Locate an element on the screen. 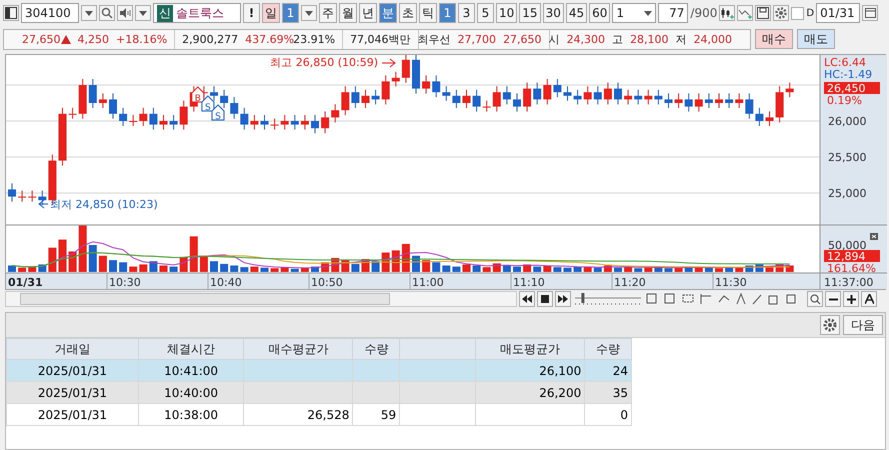 The width and height of the screenshot is (889, 450). hc-value: HC:-1.49 is located at coordinates (848, 74).